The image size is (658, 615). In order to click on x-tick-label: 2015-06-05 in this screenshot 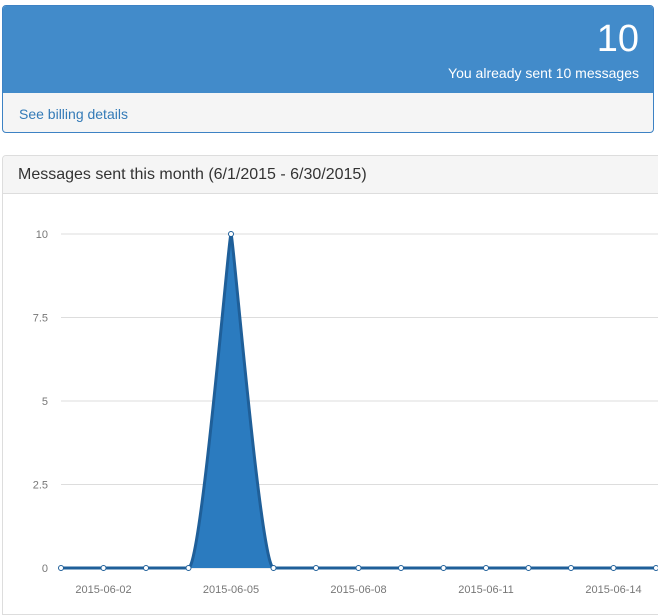, I will do `click(231, 590)`.